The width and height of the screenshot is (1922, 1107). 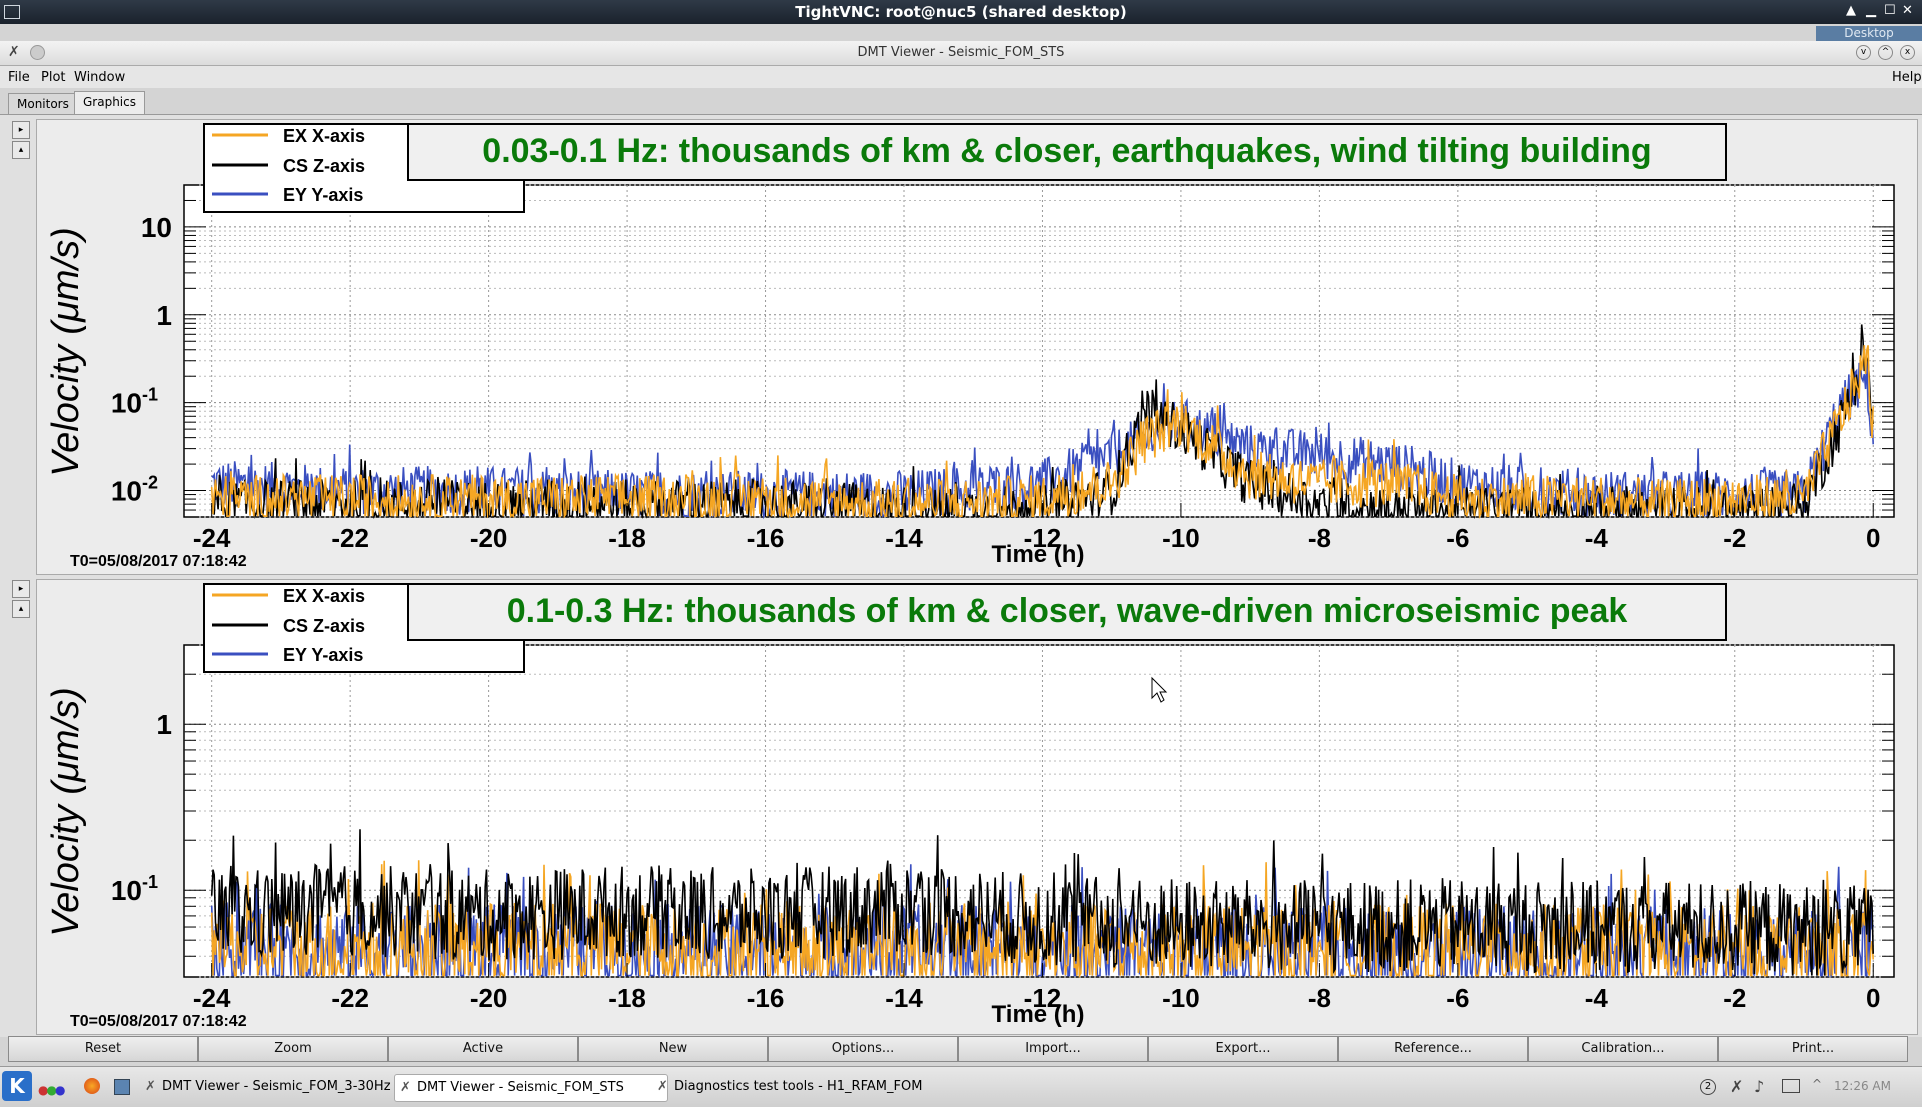 I want to click on active-button: Active, so click(x=483, y=1049).